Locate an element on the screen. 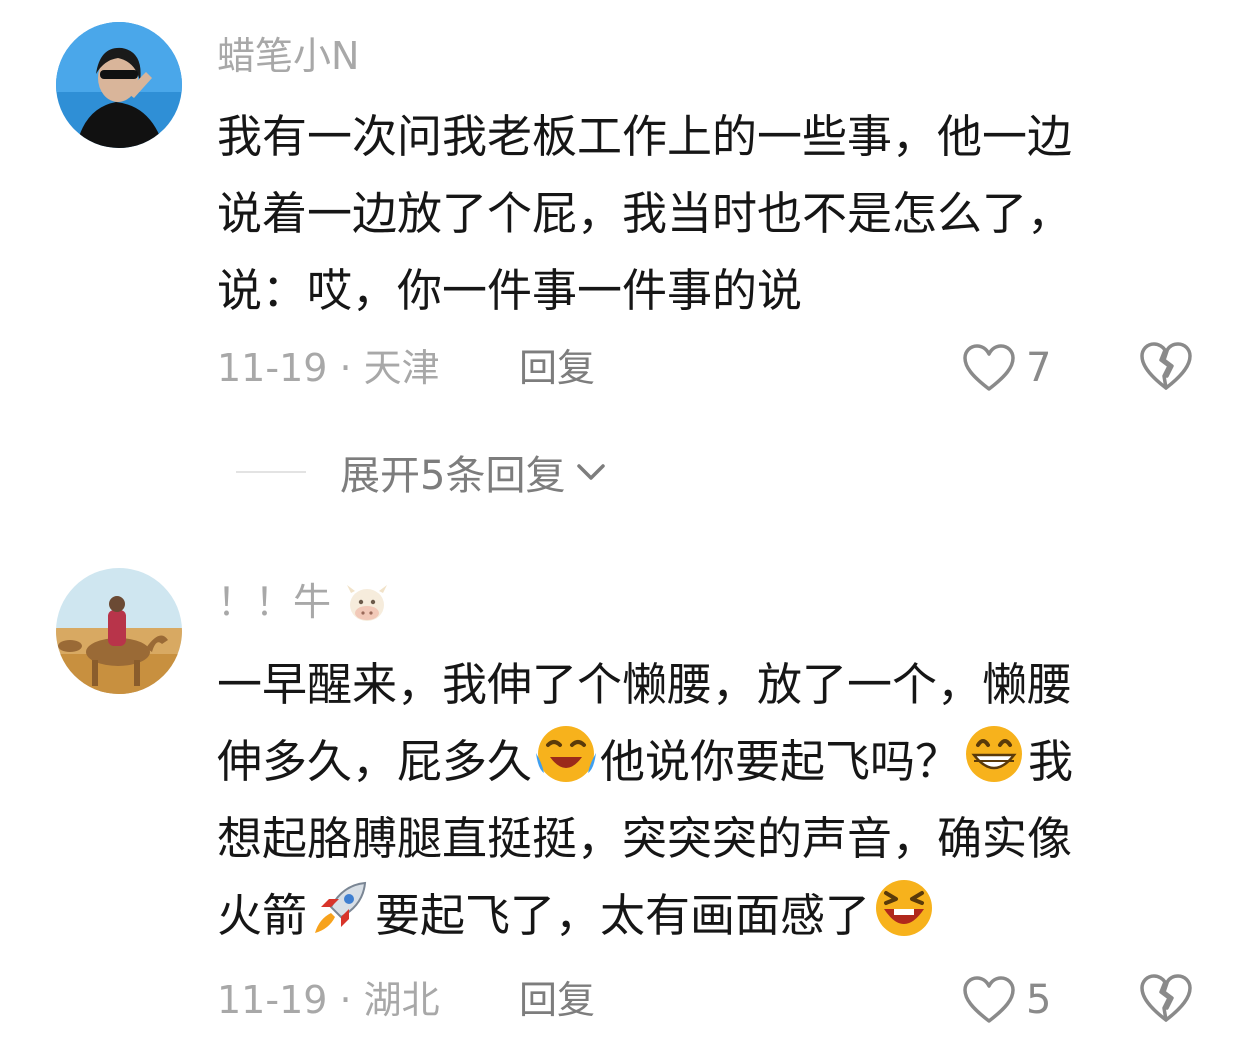 This screenshot has height=1044, width=1260. expand-replies-label: 展开5条回复 is located at coordinates (453, 476).